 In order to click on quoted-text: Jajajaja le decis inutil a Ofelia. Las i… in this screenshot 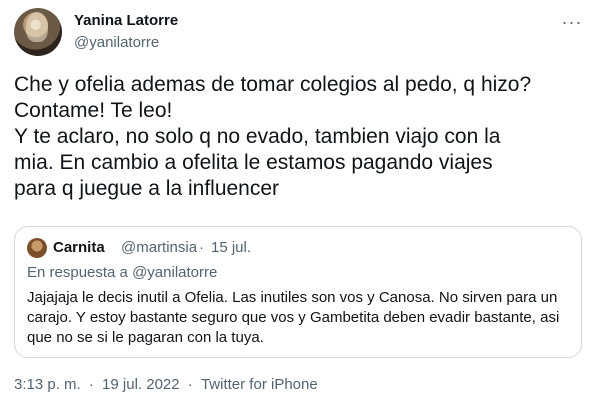, I will do `click(303, 318)`.